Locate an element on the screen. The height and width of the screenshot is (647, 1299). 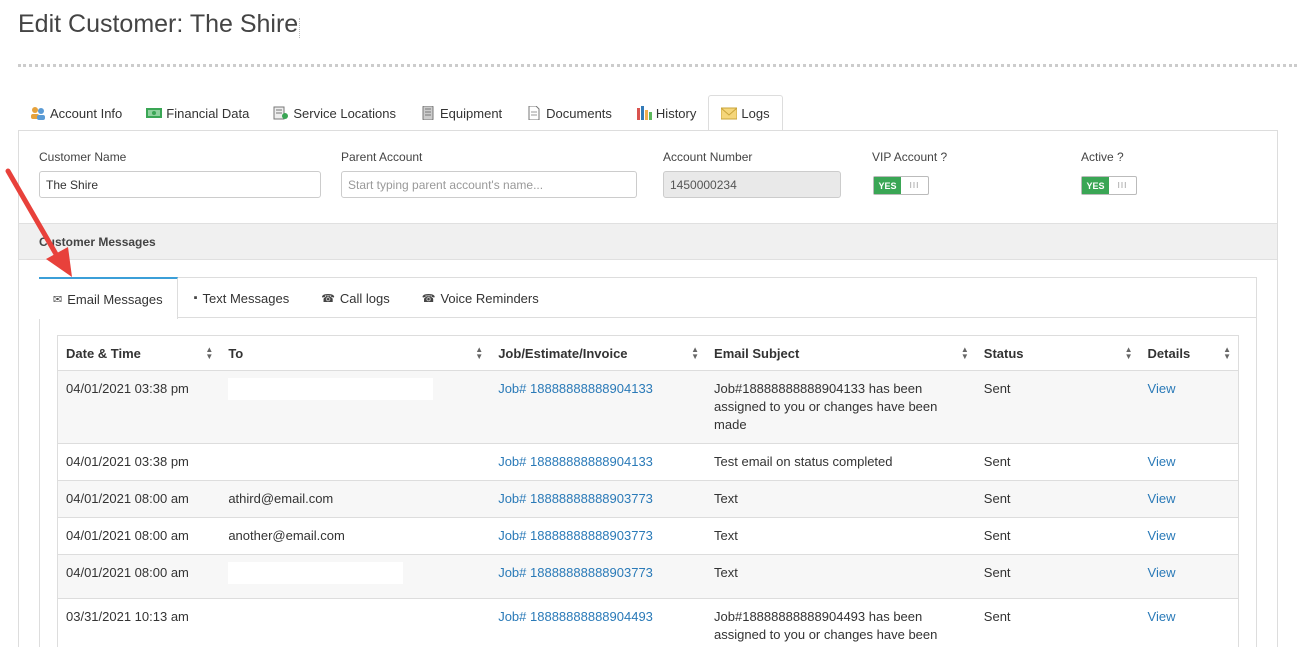
money-icon is located at coordinates (154, 113).